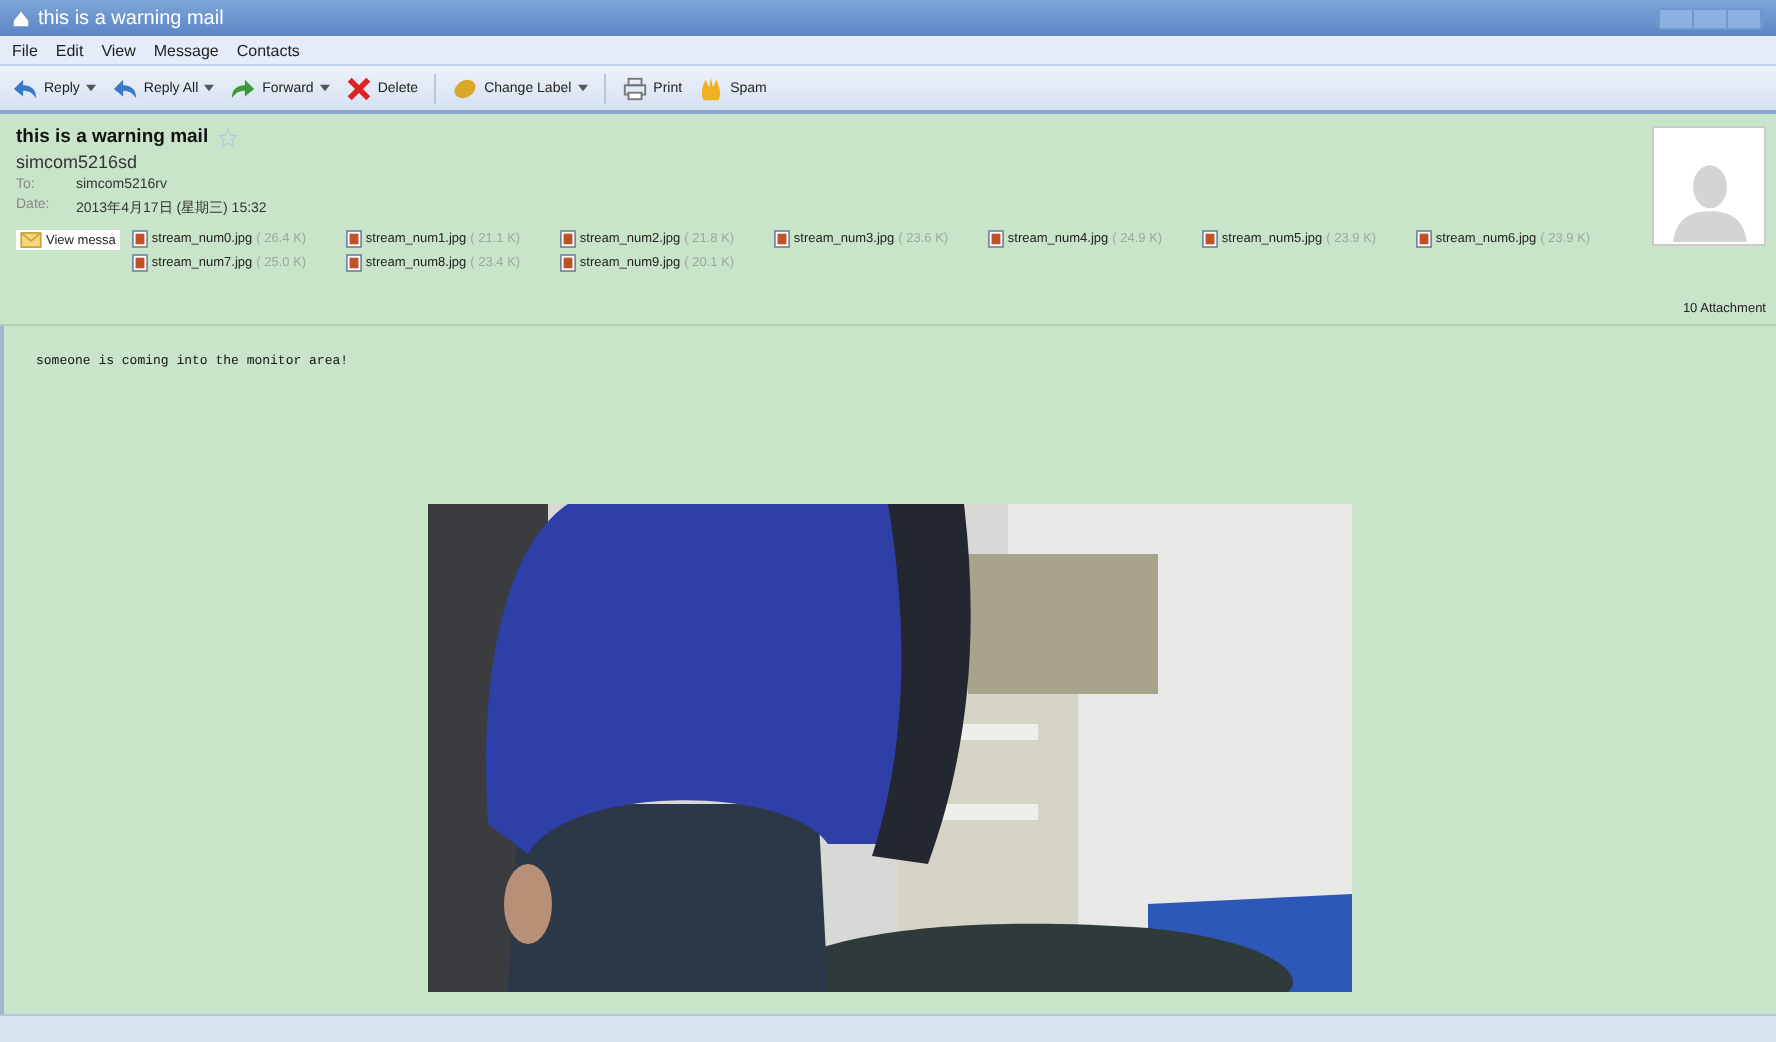 The image size is (1776, 1042). Describe the element at coordinates (31, 240) in the screenshot. I see `envelope-icon` at that location.